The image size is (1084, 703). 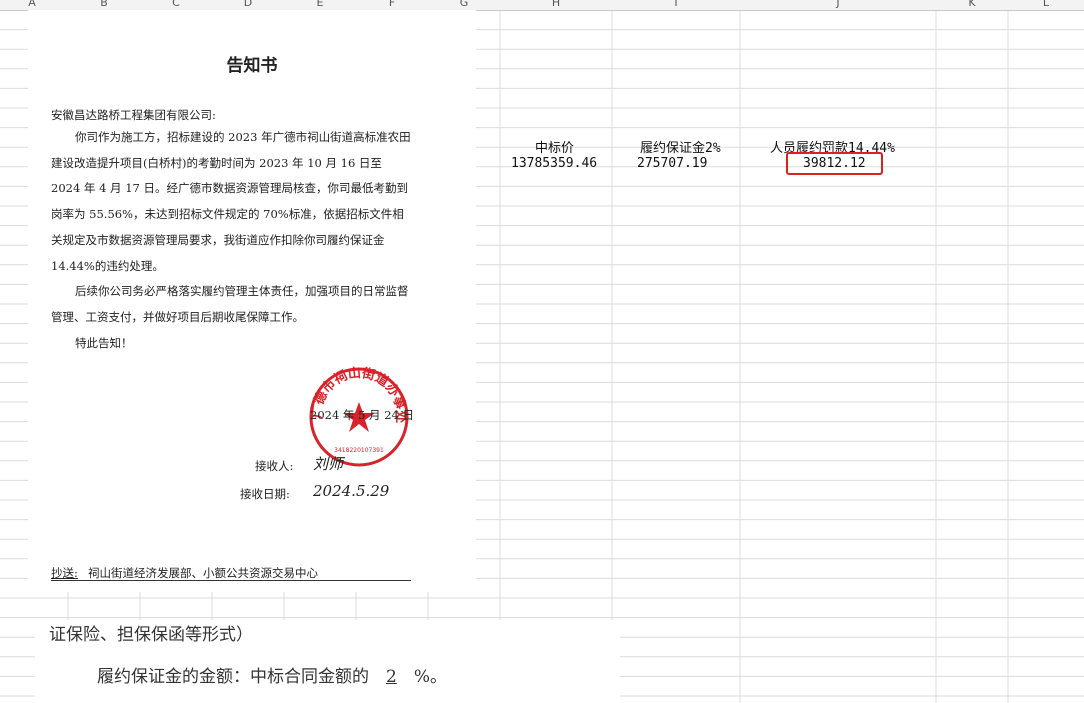 What do you see at coordinates (233, 677) in the screenshot?
I see `clause-prefix: 履约保证金的金额：中标合同金额的` at bounding box center [233, 677].